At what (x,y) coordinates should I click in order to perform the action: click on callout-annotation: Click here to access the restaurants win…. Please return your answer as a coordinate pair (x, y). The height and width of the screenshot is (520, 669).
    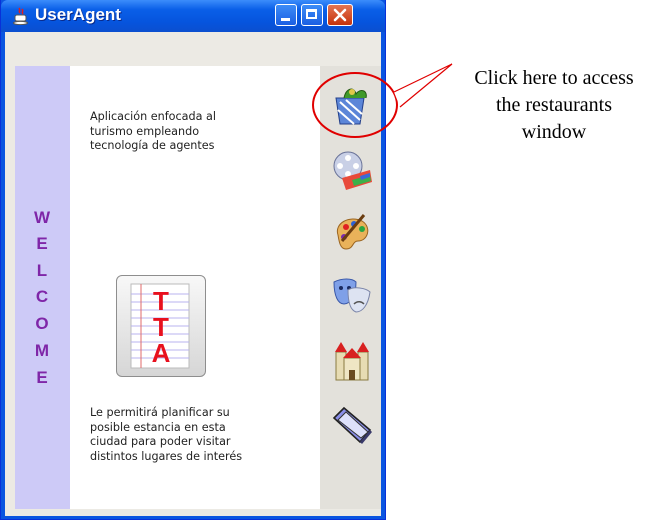
    Looking at the image, I should click on (554, 105).